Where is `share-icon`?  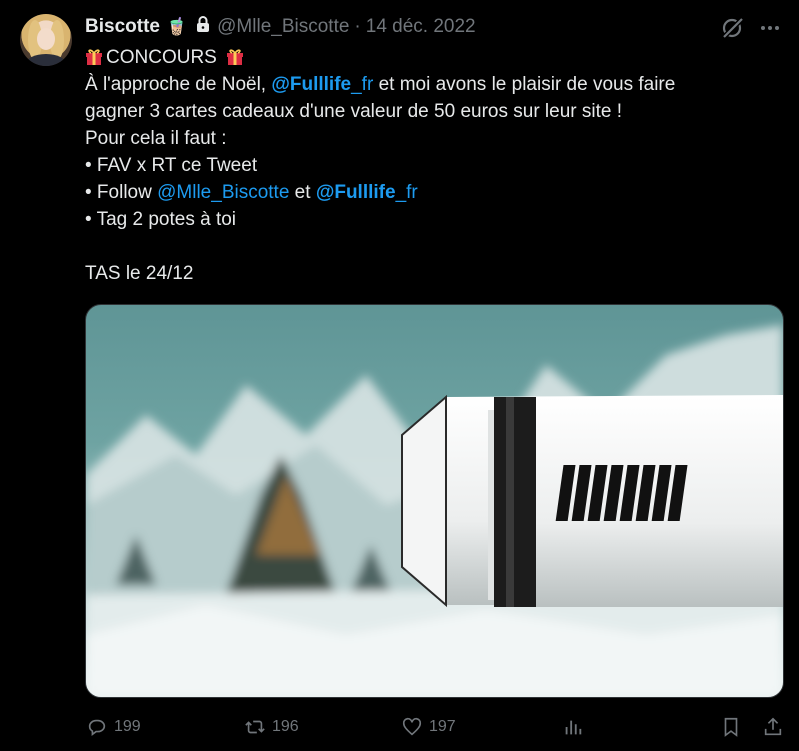
share-icon is located at coordinates (773, 726).